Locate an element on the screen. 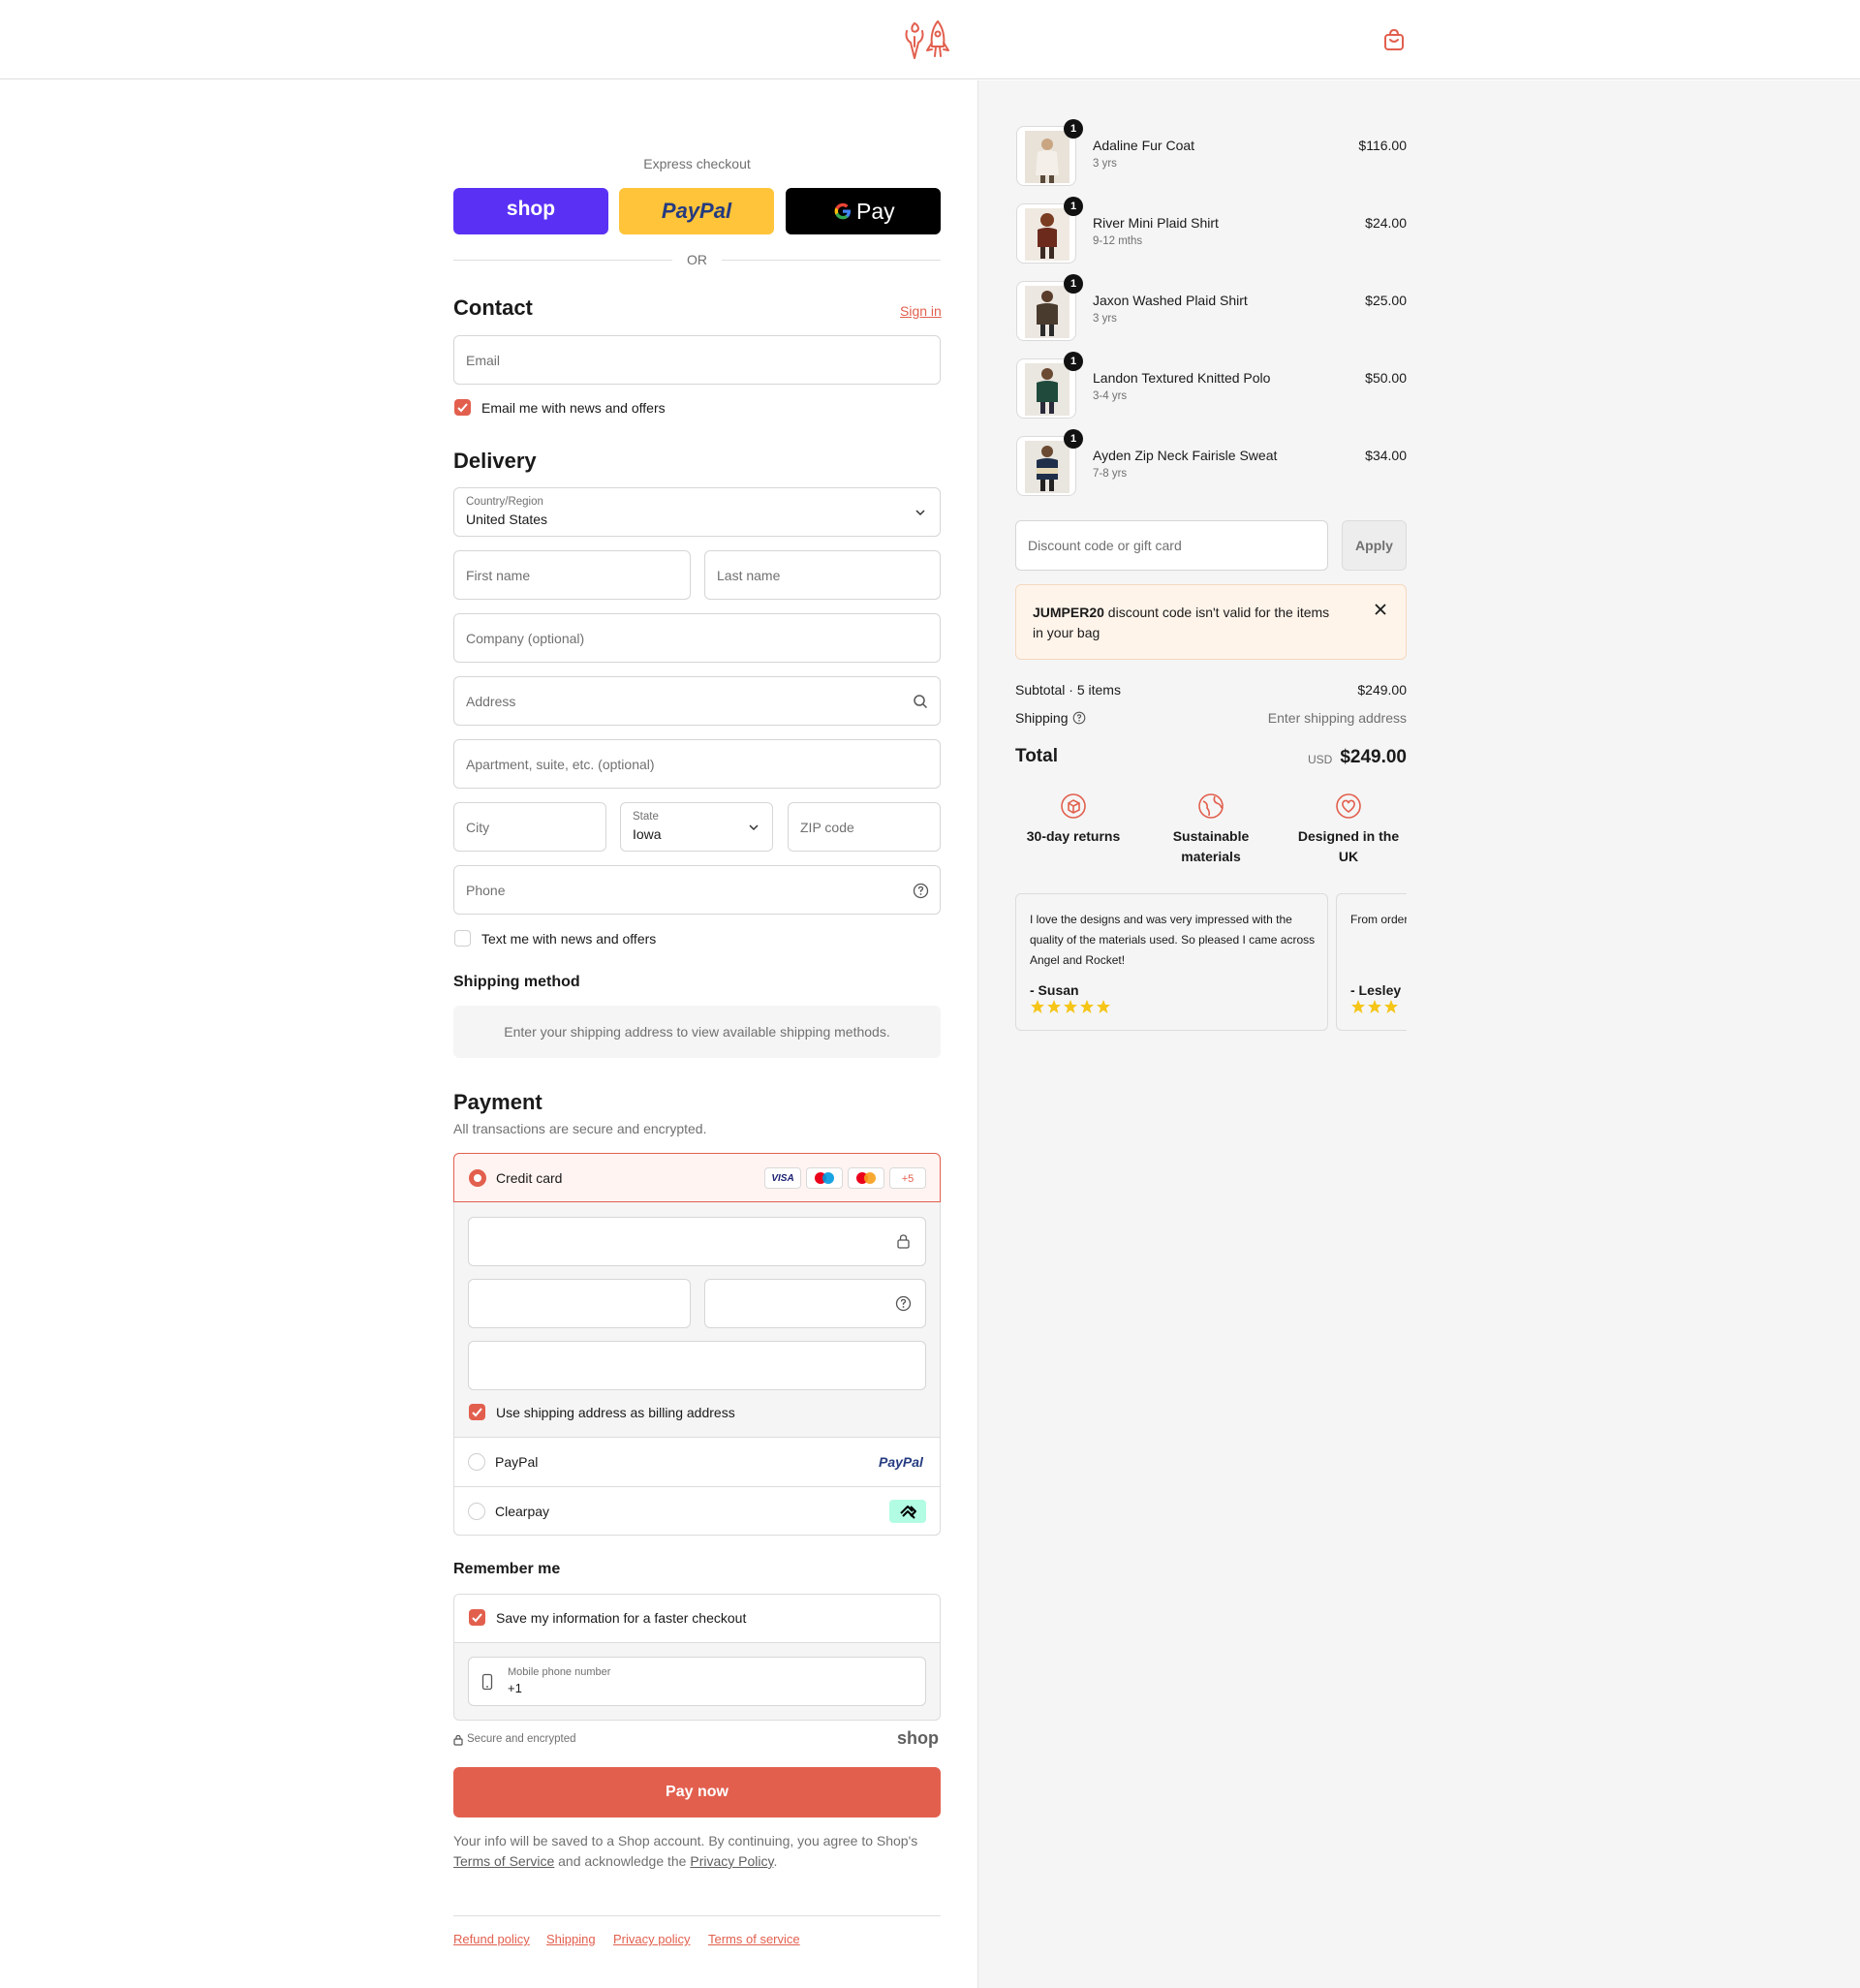 The width and height of the screenshot is (1860, 1988). close-icon is located at coordinates (1380, 609).